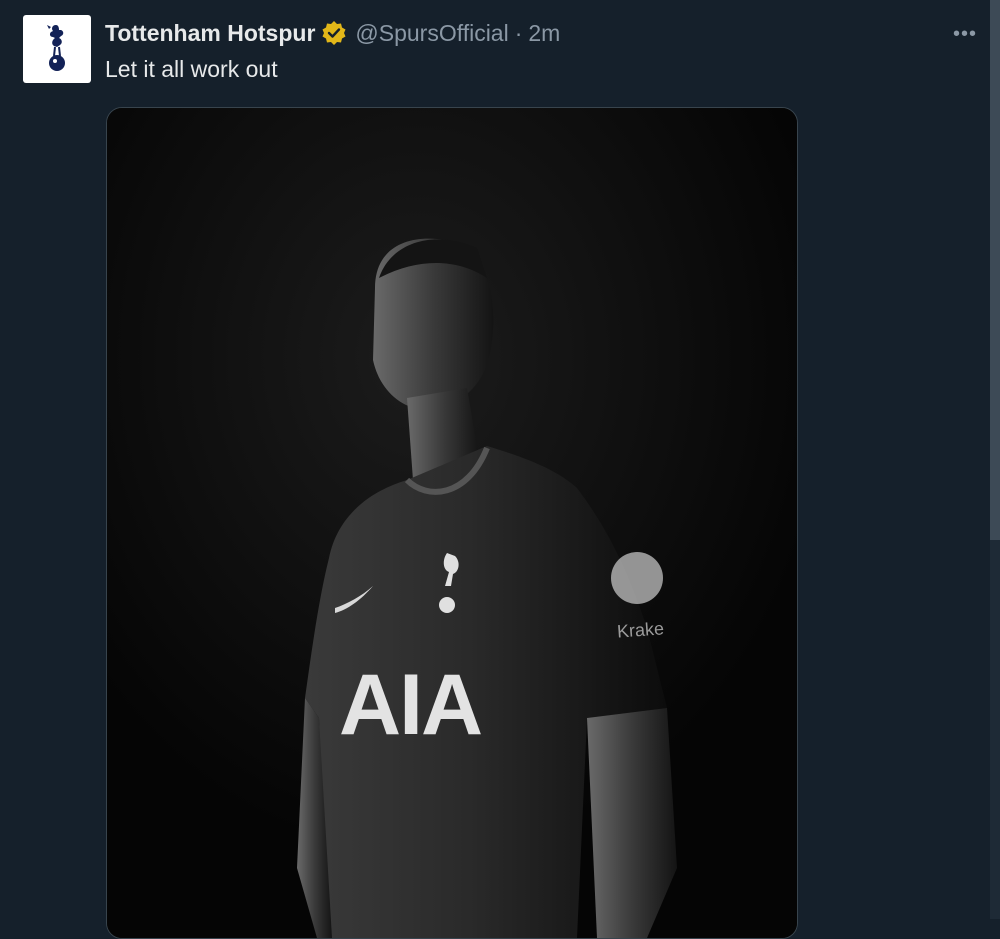  What do you see at coordinates (995, 270) in the screenshot?
I see `scrollbar-thumb` at bounding box center [995, 270].